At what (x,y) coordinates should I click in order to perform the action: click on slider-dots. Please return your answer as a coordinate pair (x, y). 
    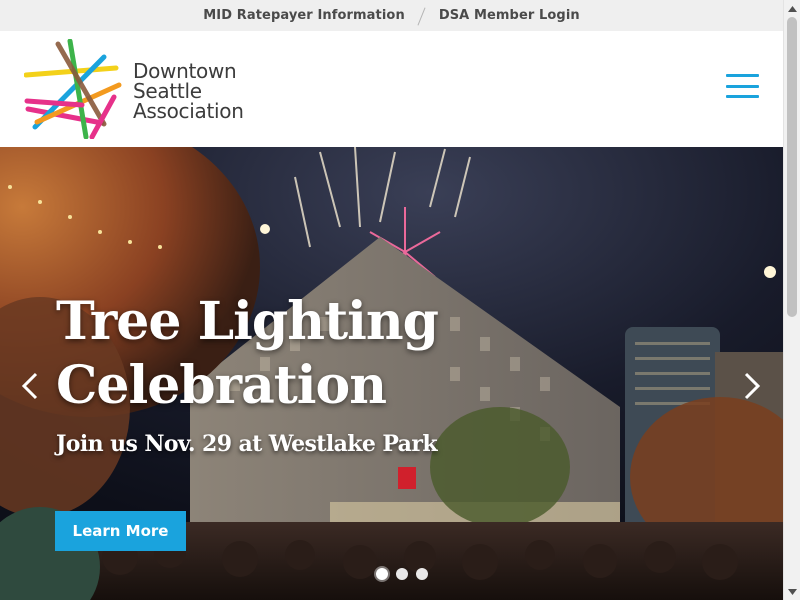
    Looking at the image, I should click on (402, 574).